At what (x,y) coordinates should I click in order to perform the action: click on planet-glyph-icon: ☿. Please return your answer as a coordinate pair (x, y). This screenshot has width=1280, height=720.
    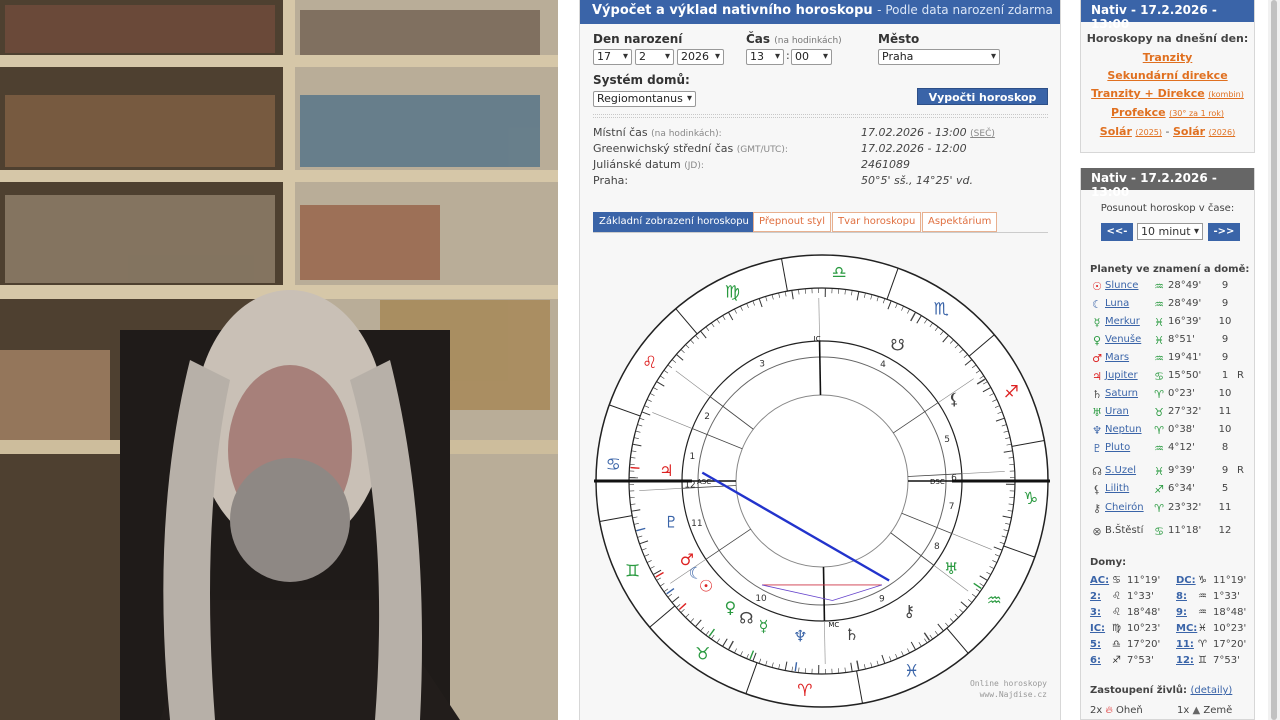
    Looking at the image, I should click on (764, 626).